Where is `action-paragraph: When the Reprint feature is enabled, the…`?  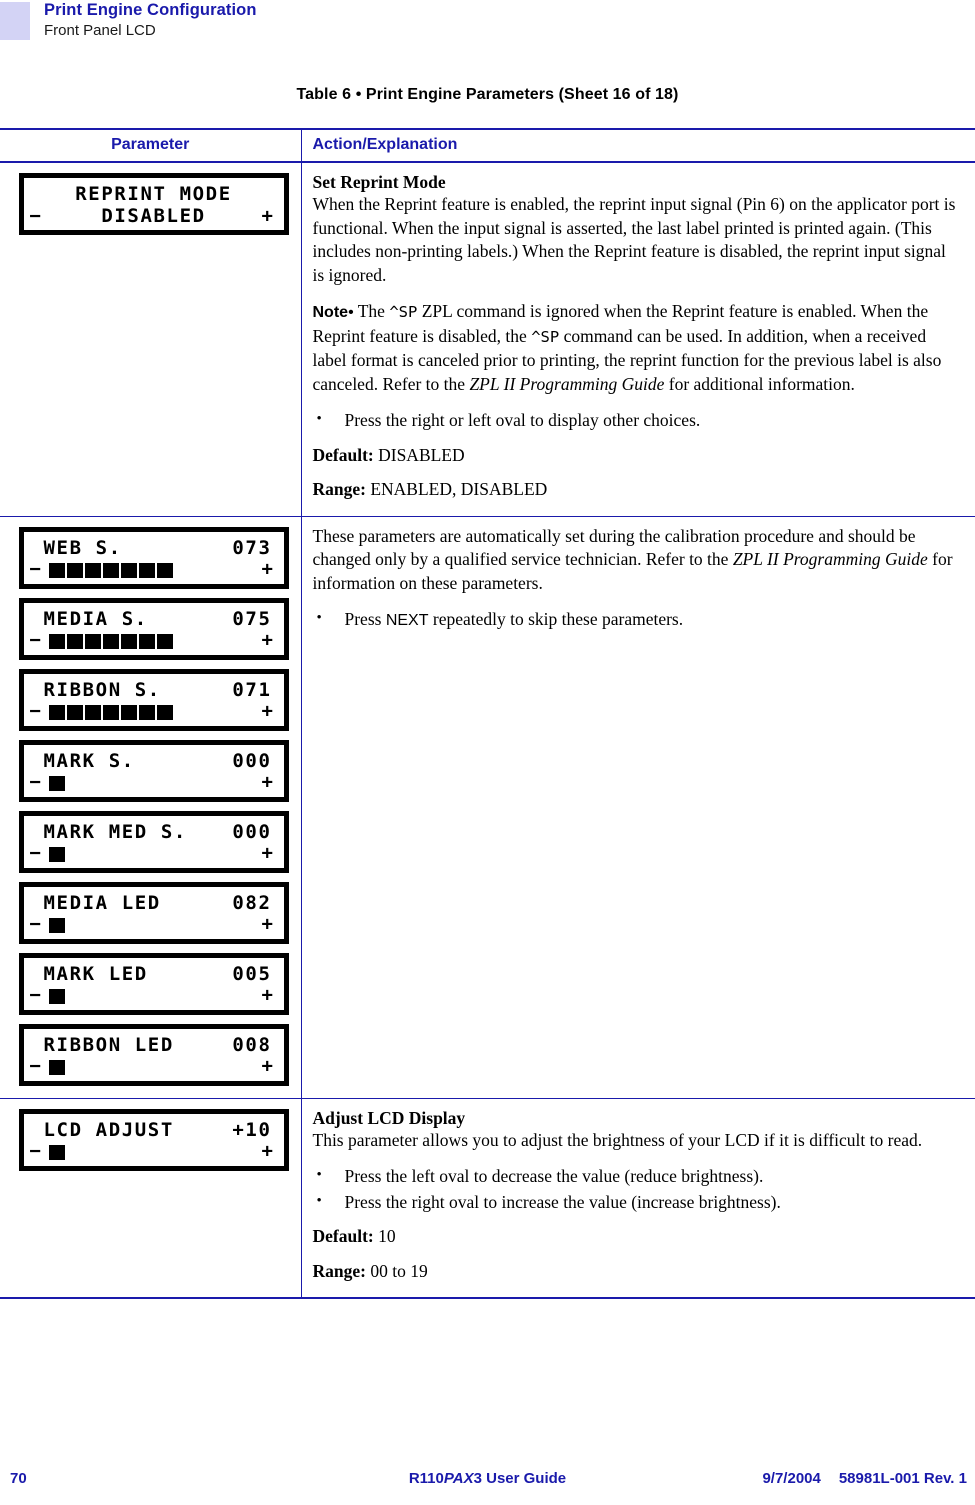 action-paragraph: When the Reprint feature is enabled, the… is located at coordinates (634, 239).